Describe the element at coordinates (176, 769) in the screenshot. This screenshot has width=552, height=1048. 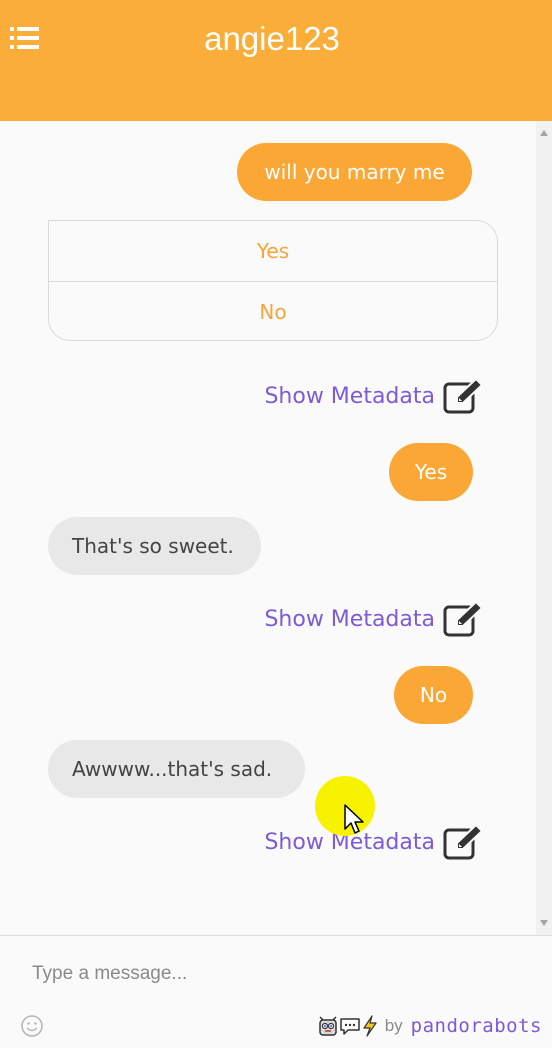
I see `bot-message: Awwww...that's sad.` at that location.